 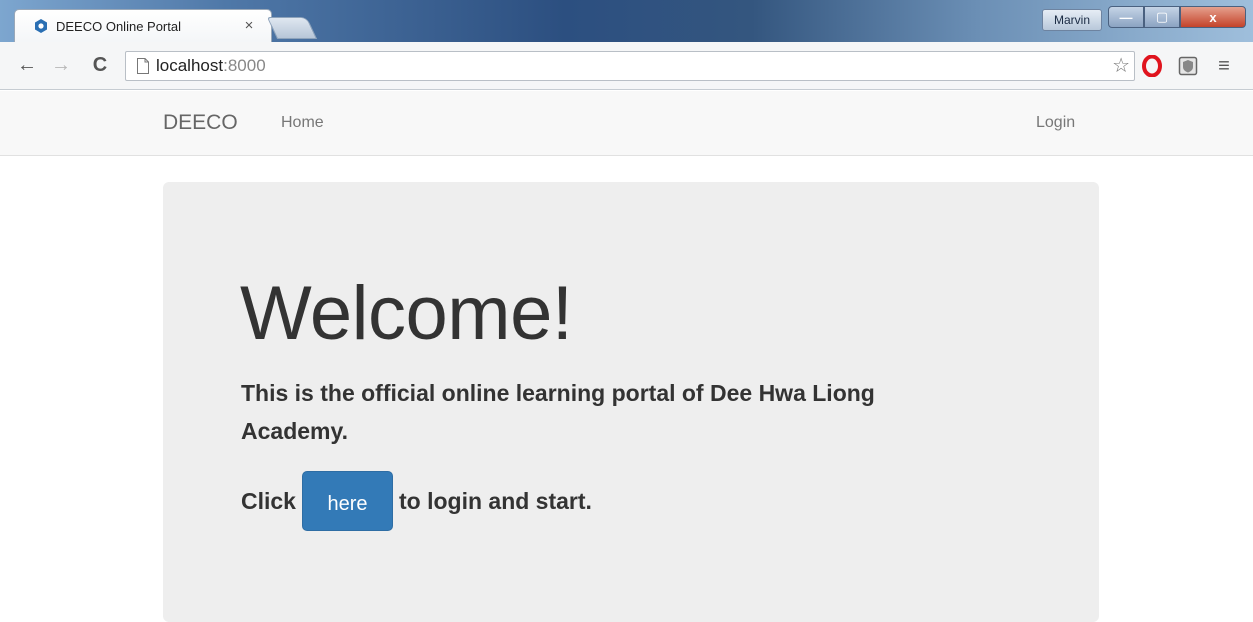 What do you see at coordinates (292, 28) in the screenshot?
I see `new-tab-button` at bounding box center [292, 28].